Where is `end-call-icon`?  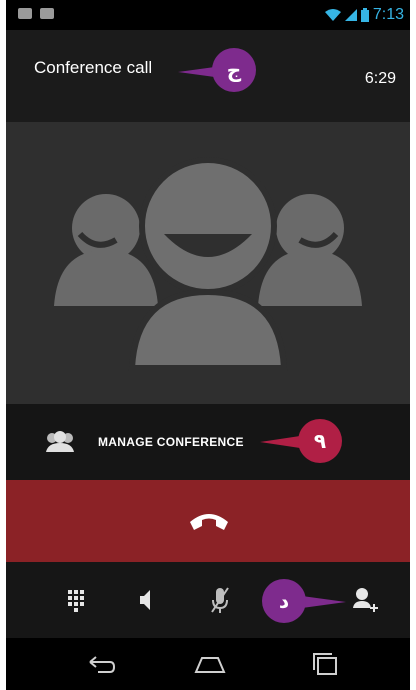 end-call-icon is located at coordinates (209, 522).